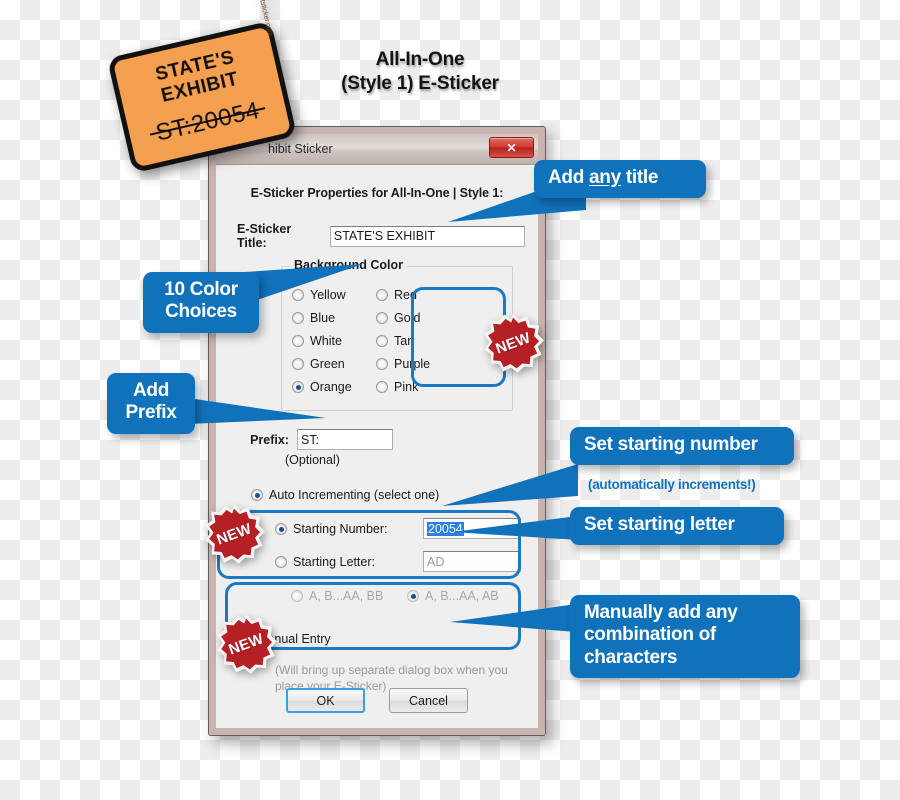 This screenshot has height=800, width=900. Describe the element at coordinates (326, 340) in the screenshot. I see `color-option-label: White` at that location.